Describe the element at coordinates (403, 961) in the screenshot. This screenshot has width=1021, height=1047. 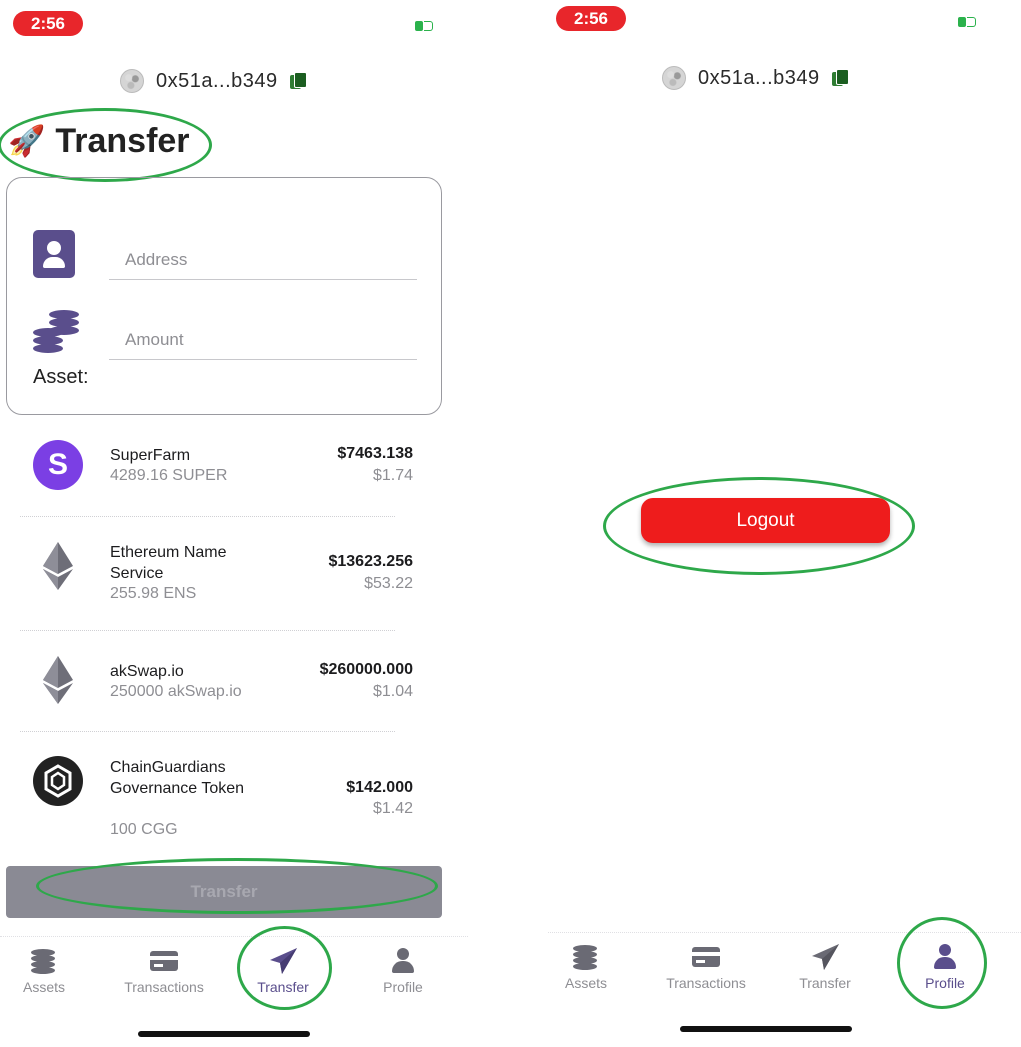
I see `user-icon` at that location.